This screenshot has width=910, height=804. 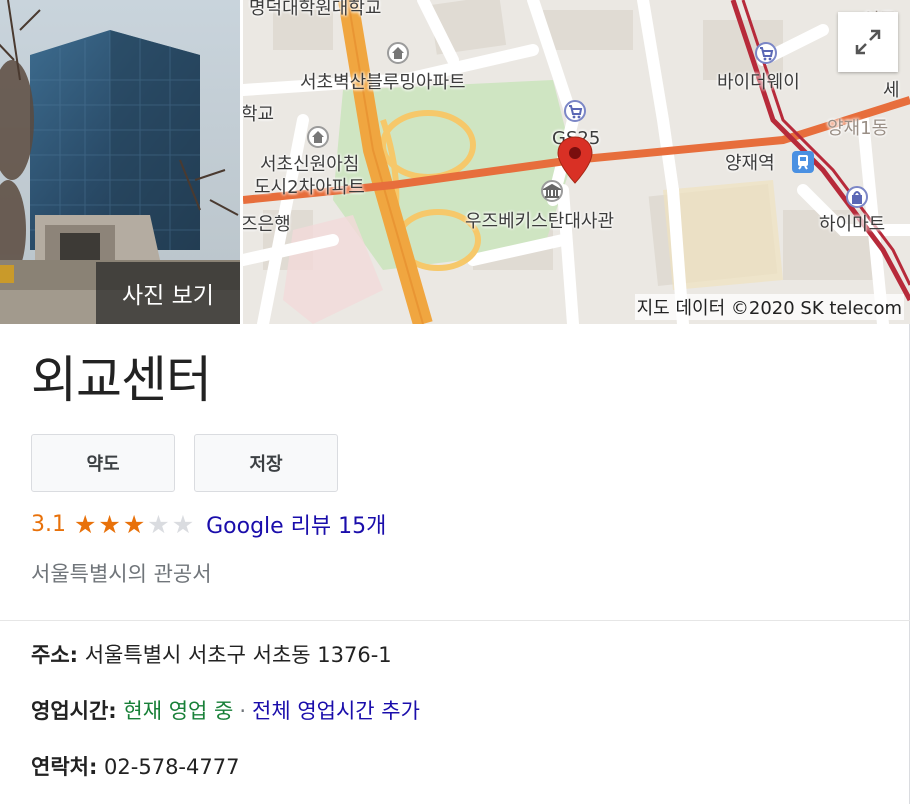 What do you see at coordinates (455, 620) in the screenshot?
I see `divider` at bounding box center [455, 620].